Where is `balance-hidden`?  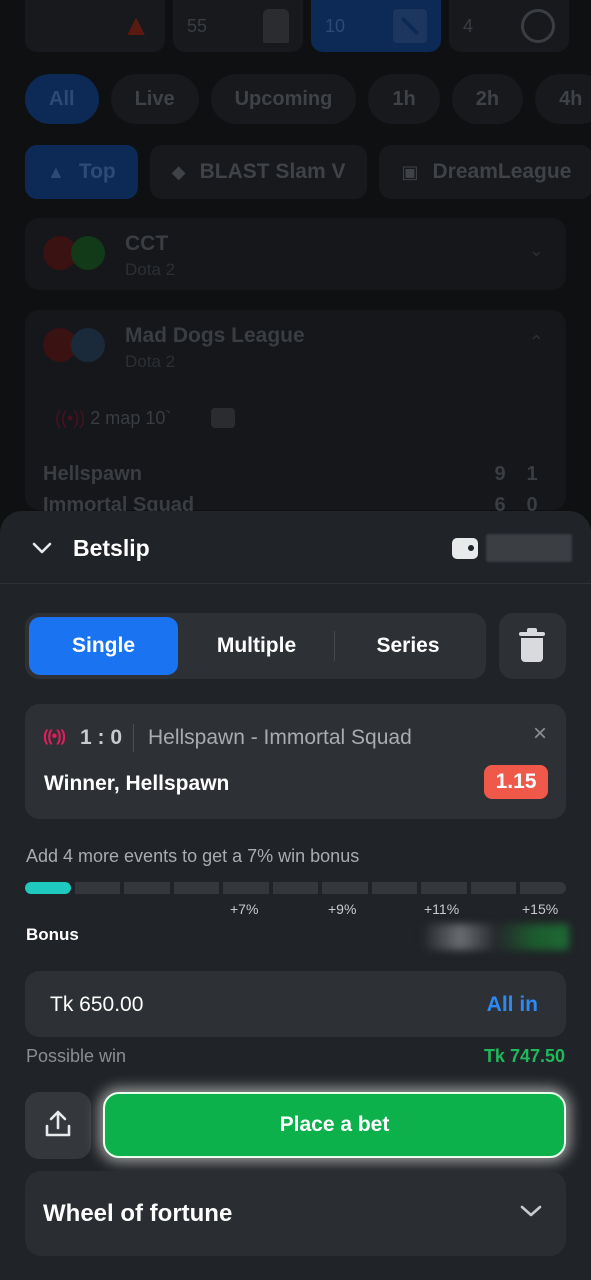
balance-hidden is located at coordinates (529, 548).